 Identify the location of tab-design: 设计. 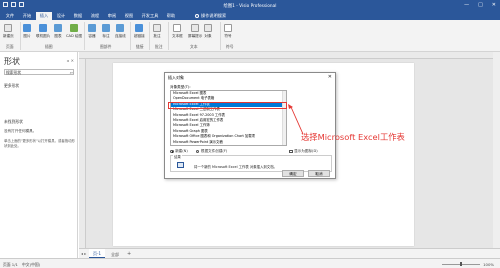
(61, 16).